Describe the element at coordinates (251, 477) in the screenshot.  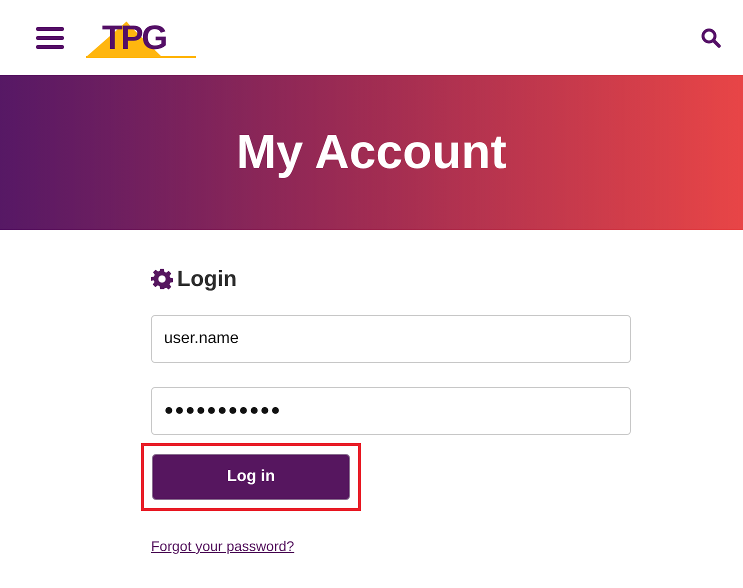
I see `login-button: Log in` at that location.